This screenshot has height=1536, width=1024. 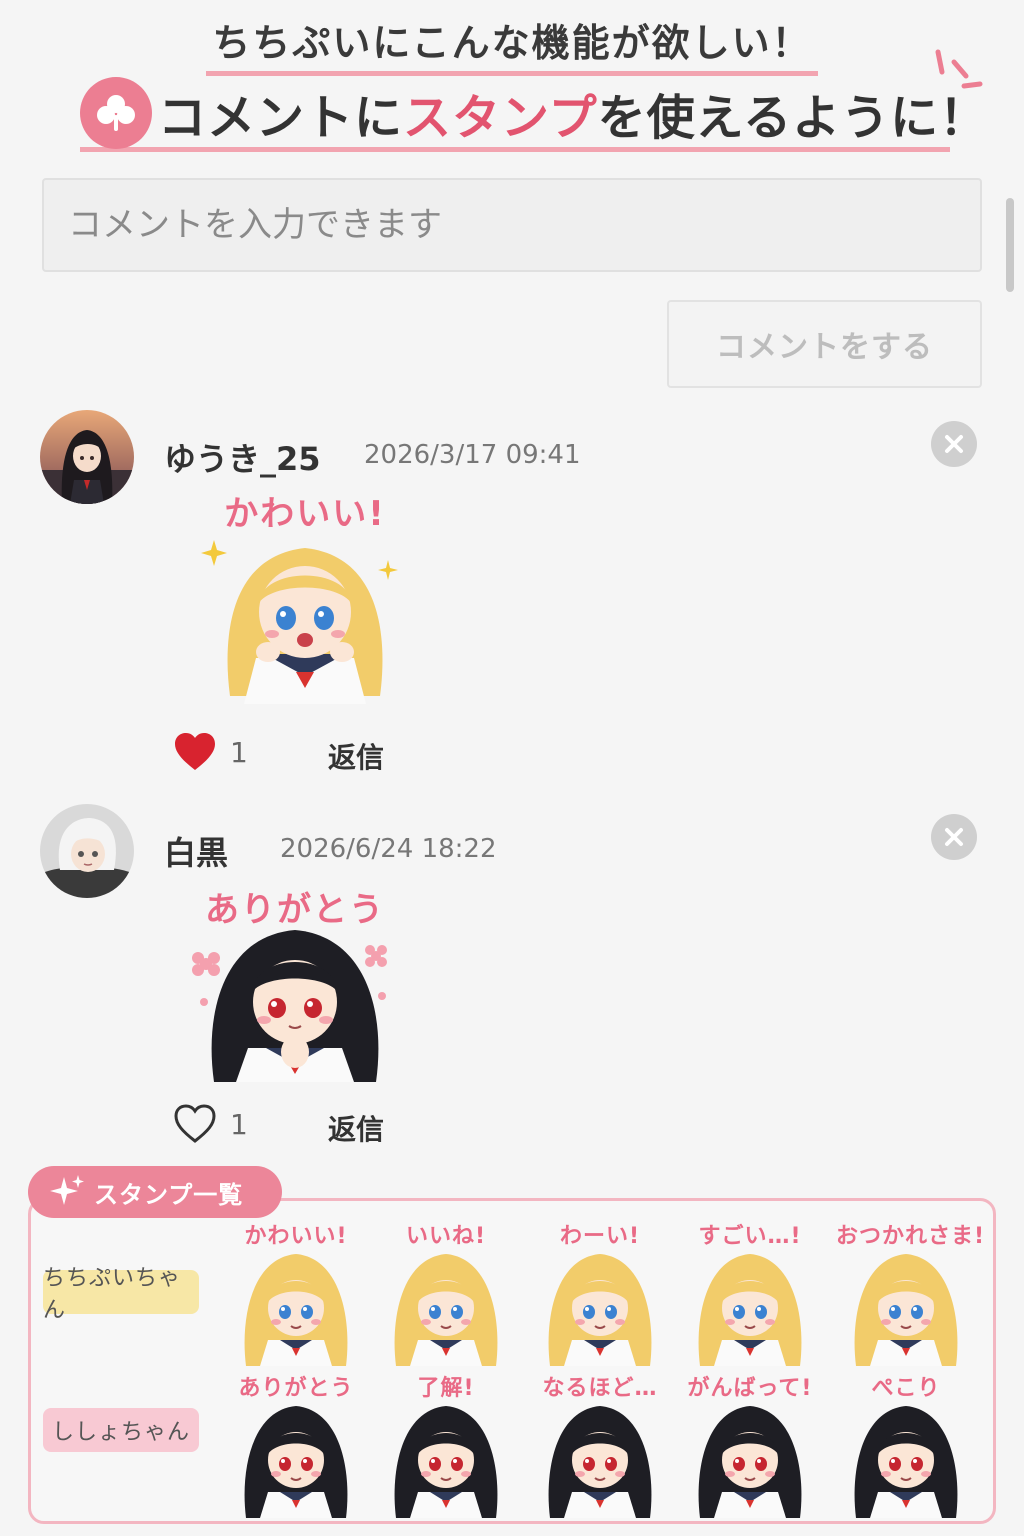 What do you see at coordinates (472, 455) in the screenshot?
I see `comment-timestamp: 2026/3/17 09:41` at bounding box center [472, 455].